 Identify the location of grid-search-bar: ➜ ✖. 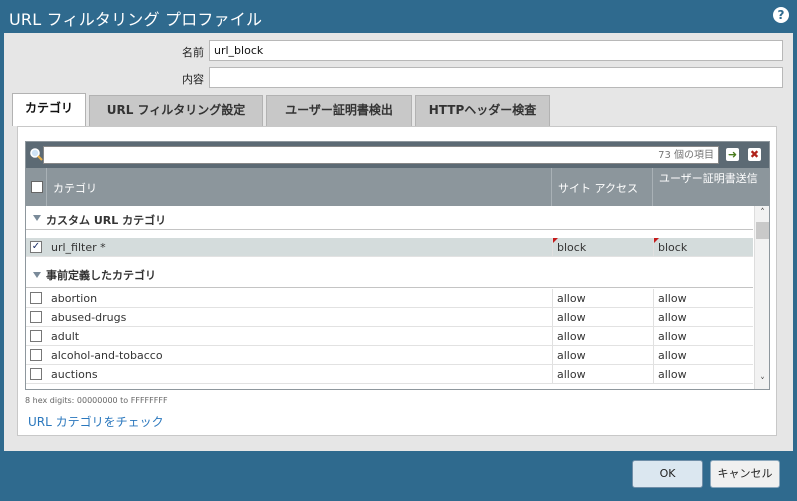
(397, 155).